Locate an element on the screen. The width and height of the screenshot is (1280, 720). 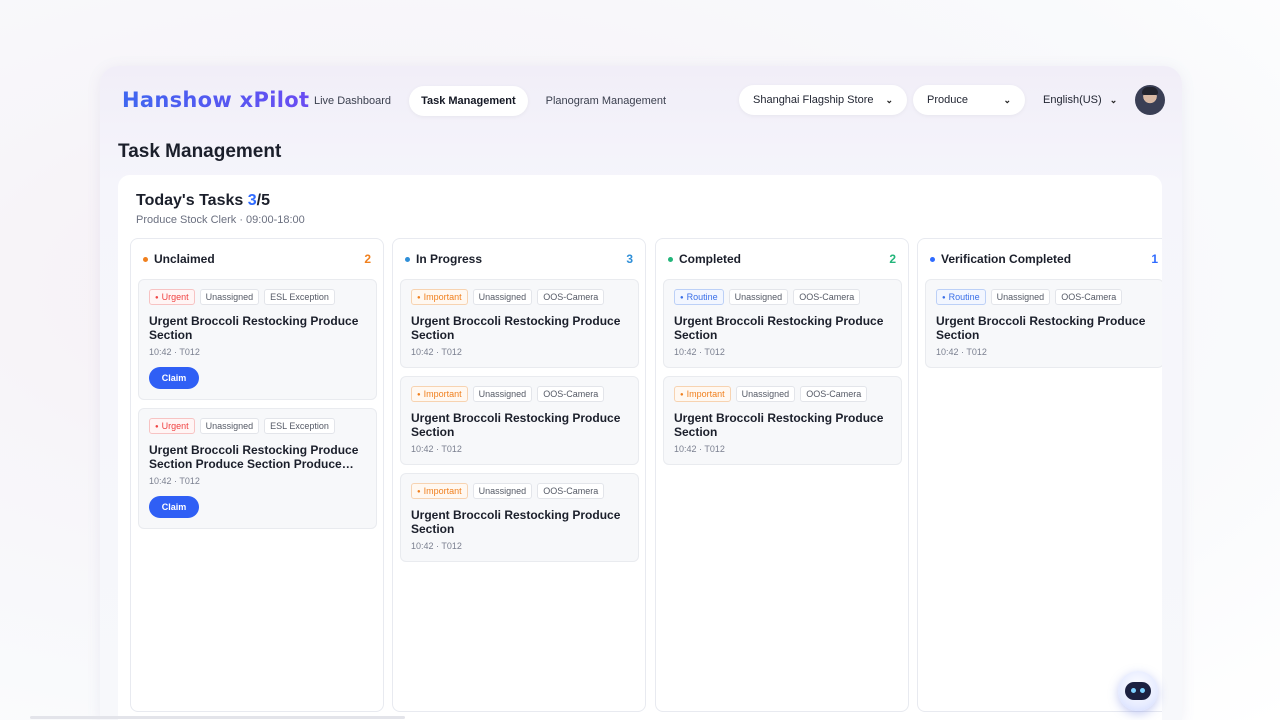
language-value: English(US) is located at coordinates (1072, 100).